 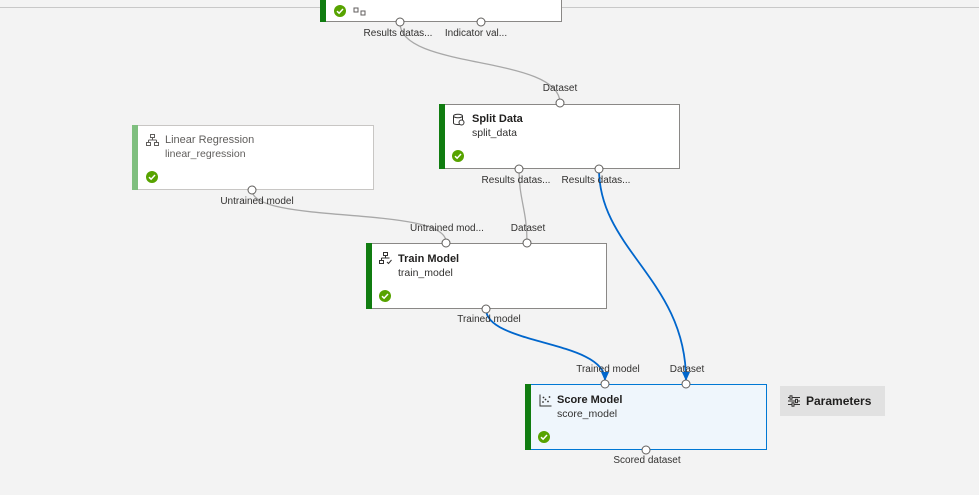 What do you see at coordinates (257, 201) in the screenshot?
I see `port-label: Untrained model` at bounding box center [257, 201].